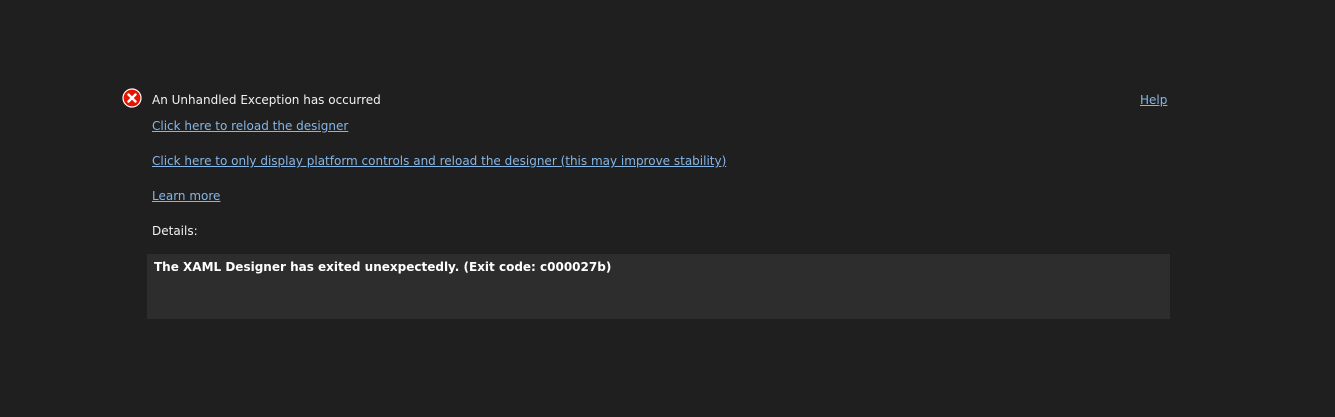  What do you see at coordinates (132, 98) in the screenshot?
I see `error-icon` at bounding box center [132, 98].